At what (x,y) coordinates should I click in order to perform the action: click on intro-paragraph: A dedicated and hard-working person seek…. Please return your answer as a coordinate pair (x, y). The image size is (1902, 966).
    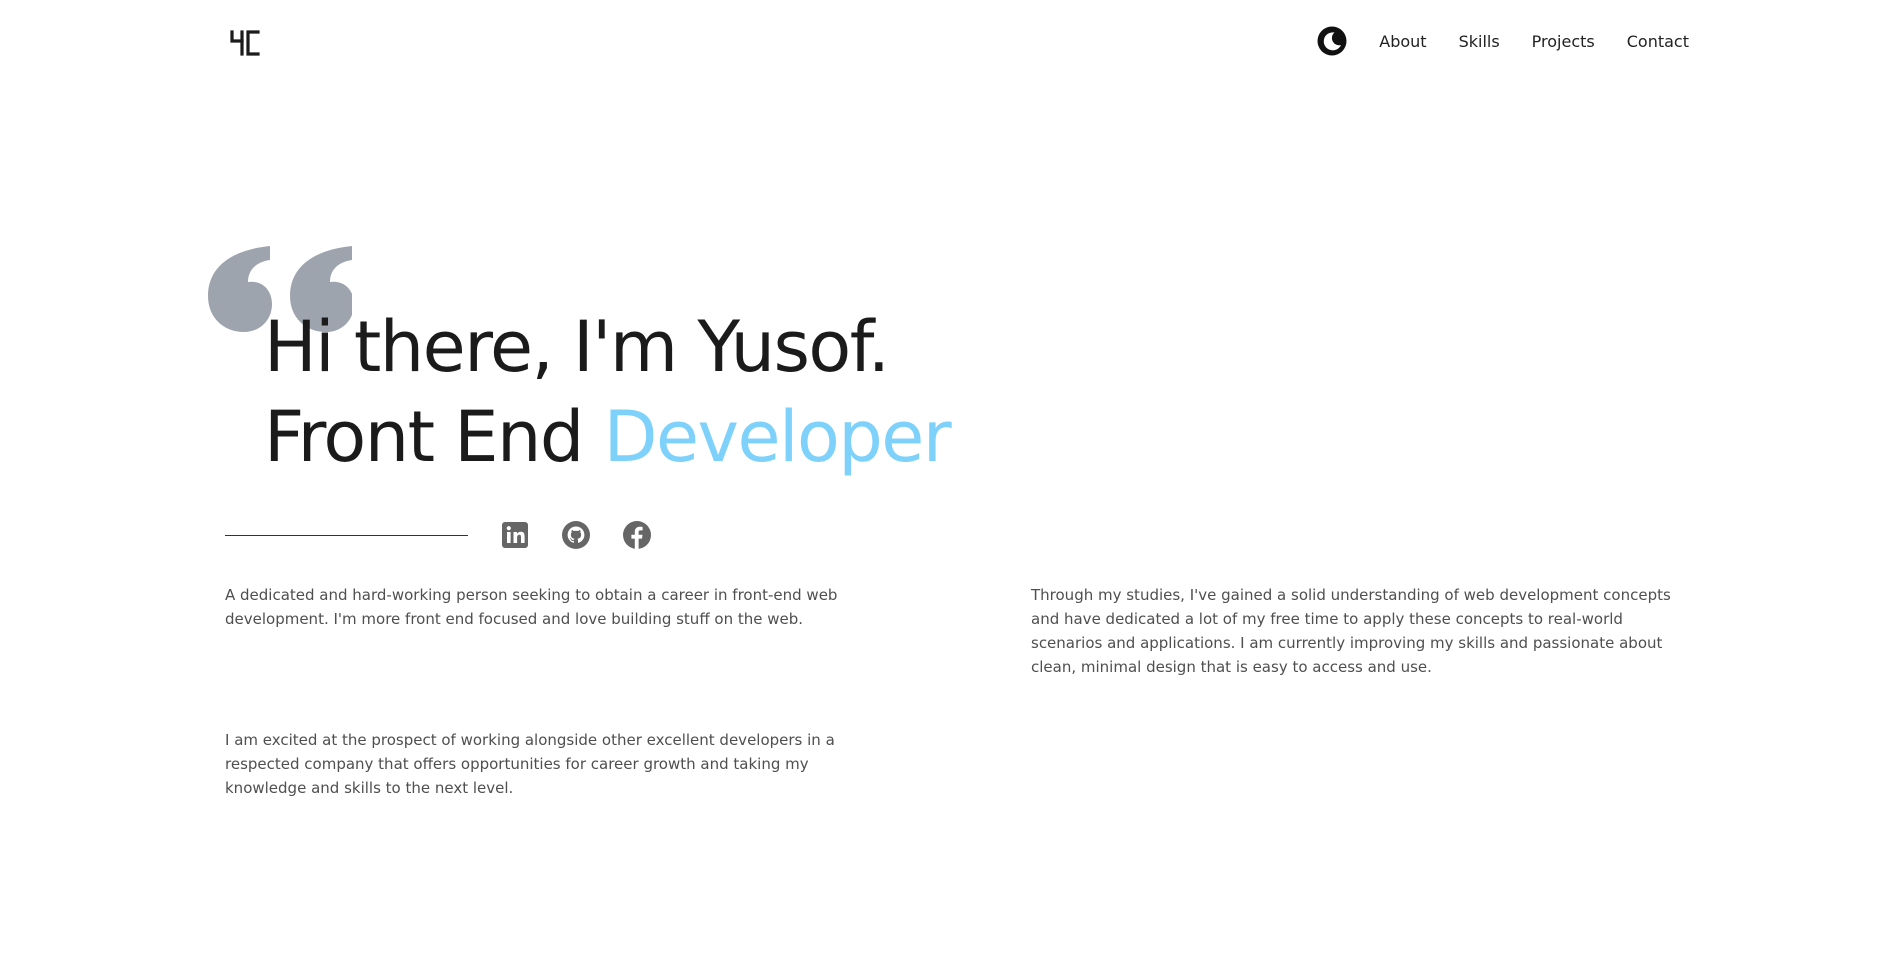
    Looking at the image, I should click on (531, 607).